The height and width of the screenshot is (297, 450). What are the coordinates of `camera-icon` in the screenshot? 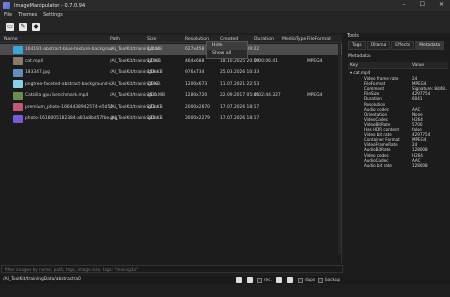 It's located at (250, 280).